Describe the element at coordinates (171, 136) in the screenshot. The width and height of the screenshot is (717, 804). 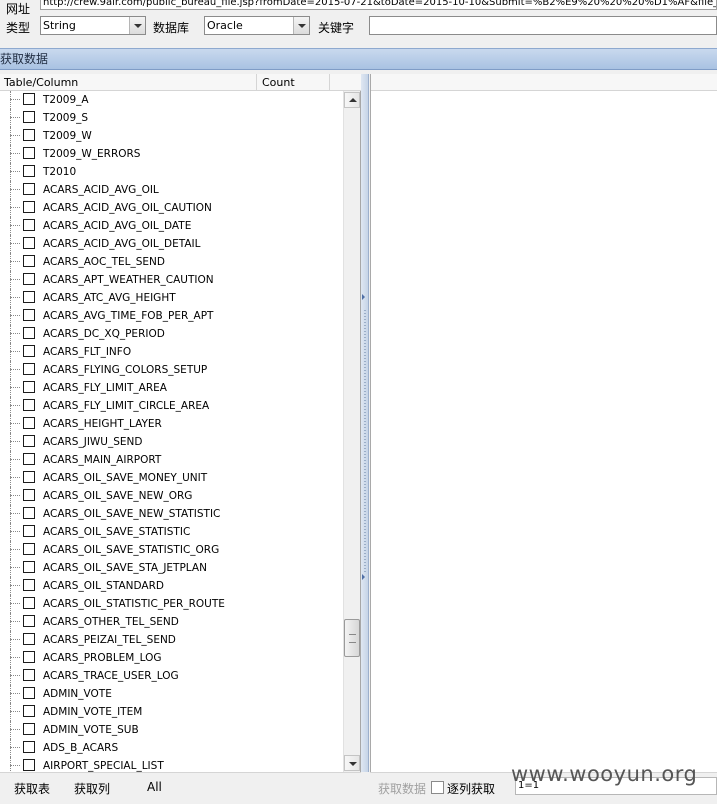
I see `tree-row: T2009_W` at that location.